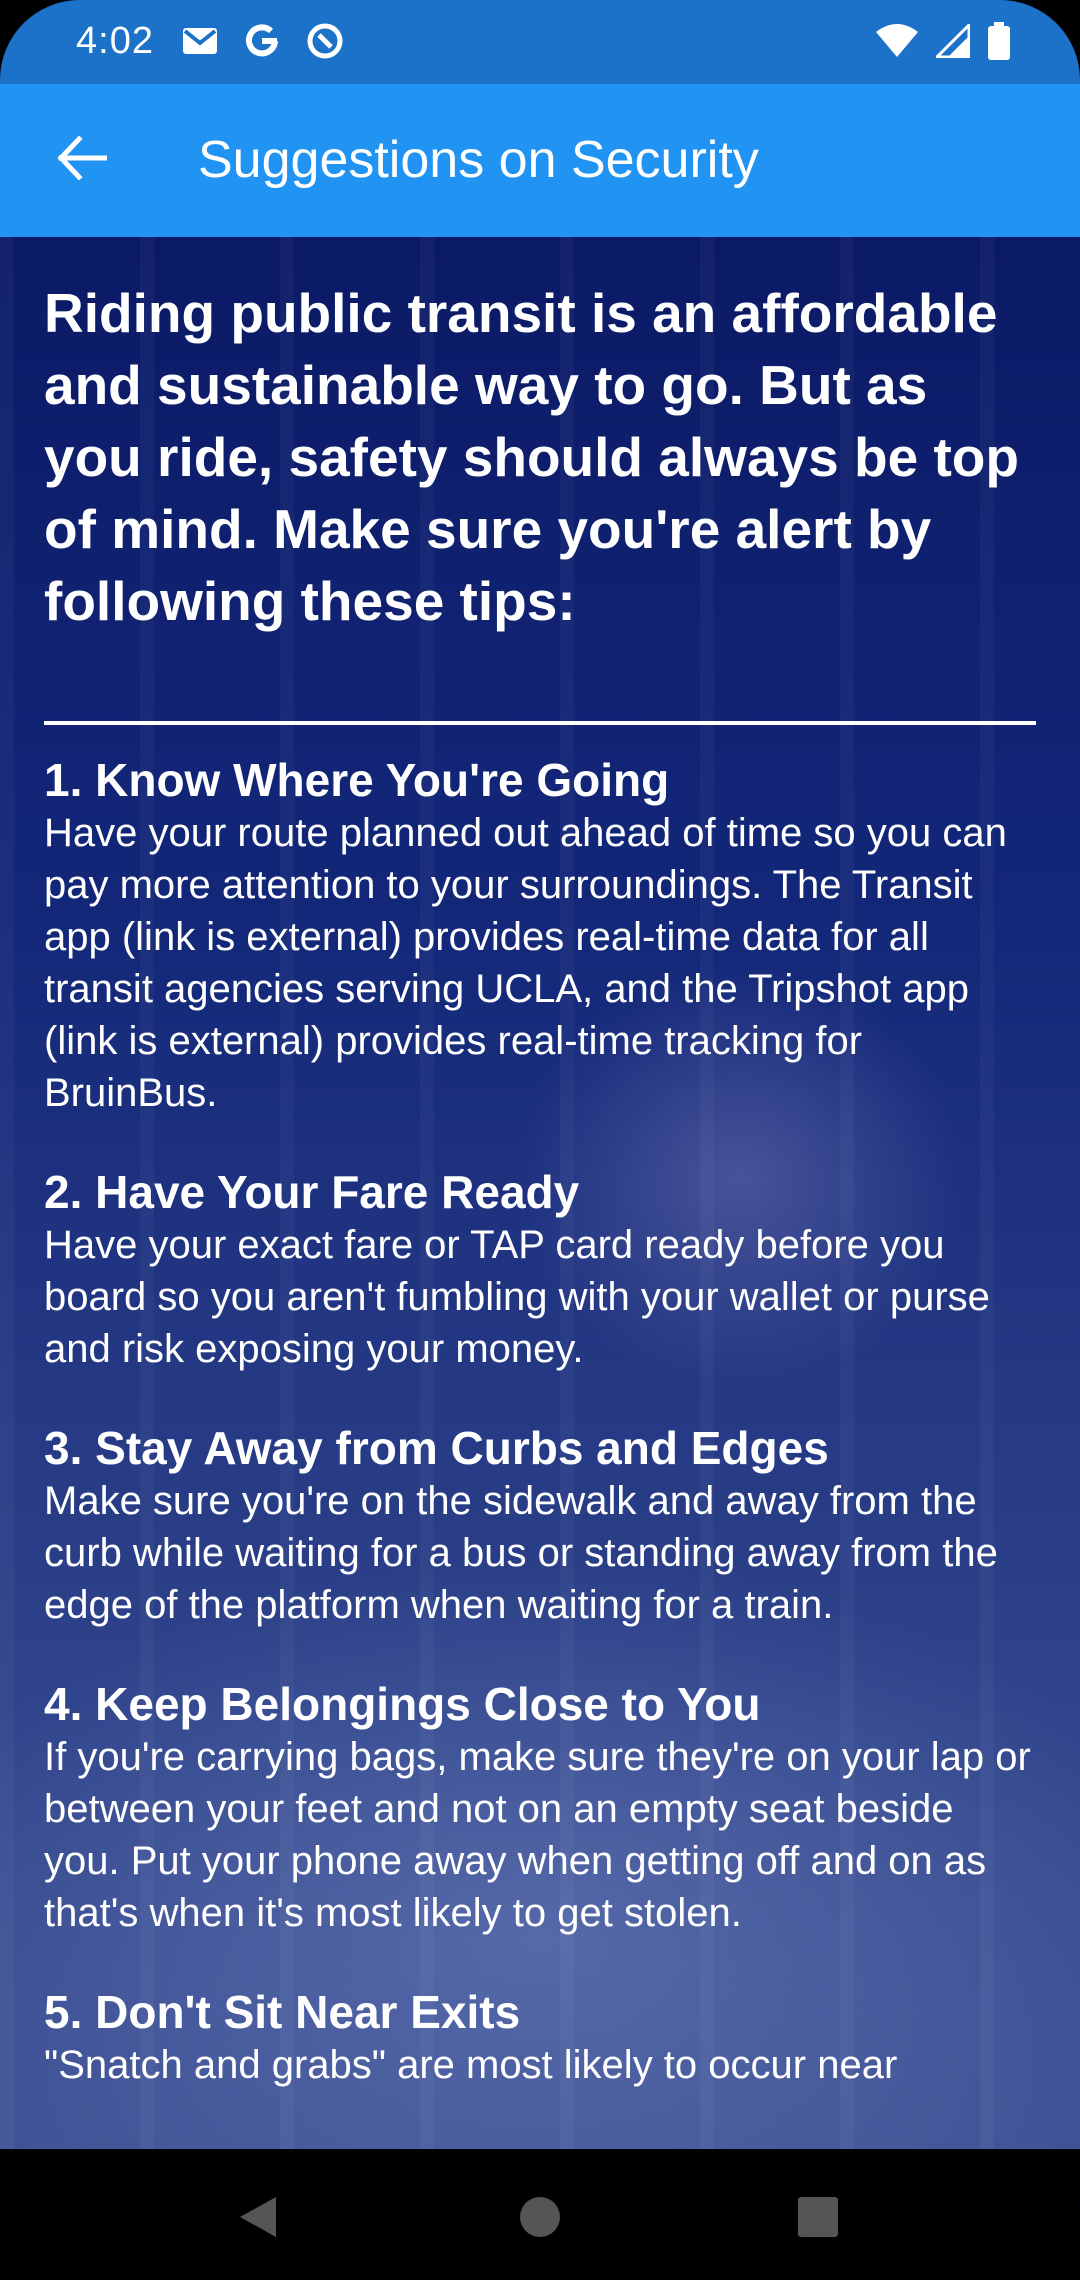 The width and height of the screenshot is (1080, 2280). Describe the element at coordinates (325, 43) in the screenshot. I see `data-saver-icon` at that location.